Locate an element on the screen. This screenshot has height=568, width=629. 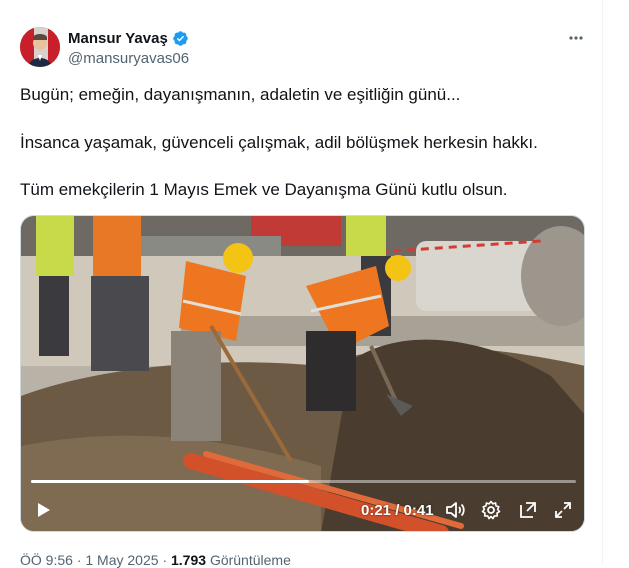
more-button is located at coordinates (576, 38).